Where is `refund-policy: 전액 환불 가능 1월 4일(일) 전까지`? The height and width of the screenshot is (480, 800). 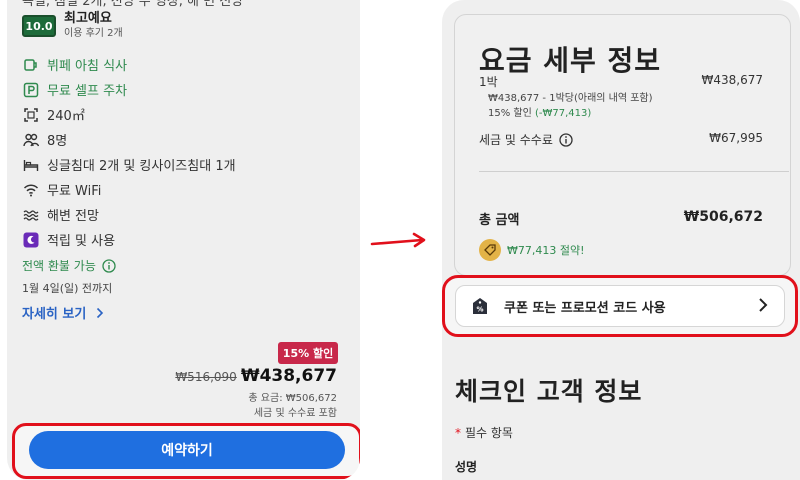
refund-policy: 전액 환불 가능 1월 4일(일) 전까지 is located at coordinates (69, 276).